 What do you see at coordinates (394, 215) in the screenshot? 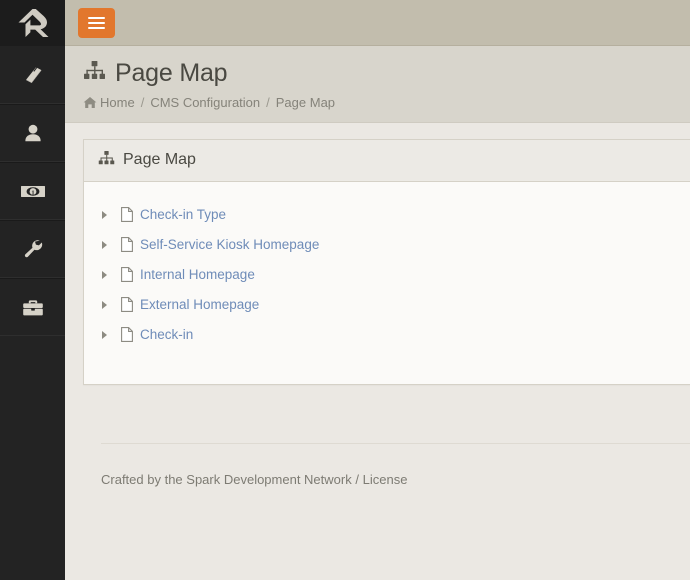
I see `tree-item: Check-in Type` at bounding box center [394, 215].